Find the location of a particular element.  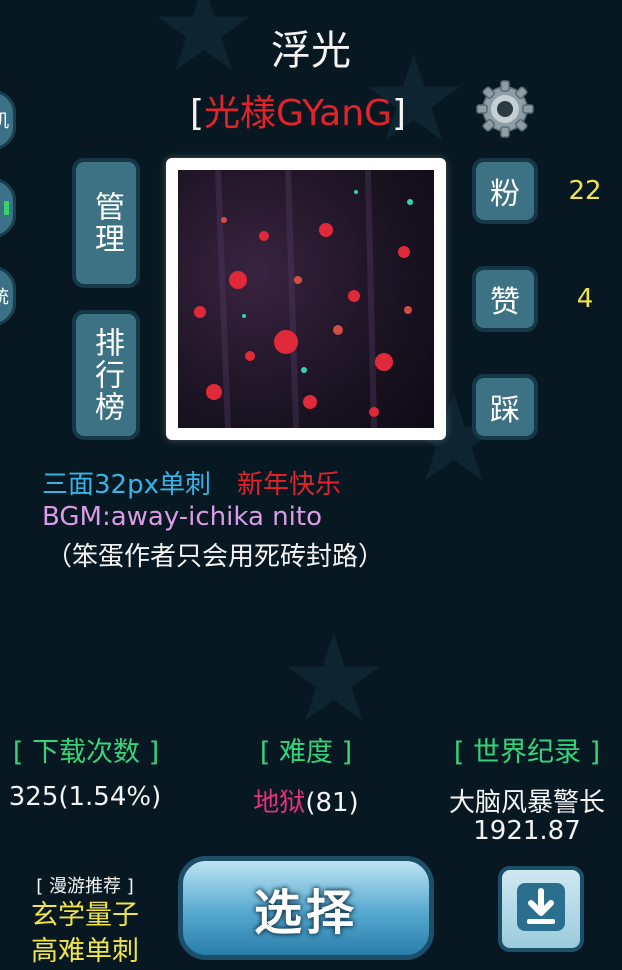

select-button: 选择 is located at coordinates (306, 908).